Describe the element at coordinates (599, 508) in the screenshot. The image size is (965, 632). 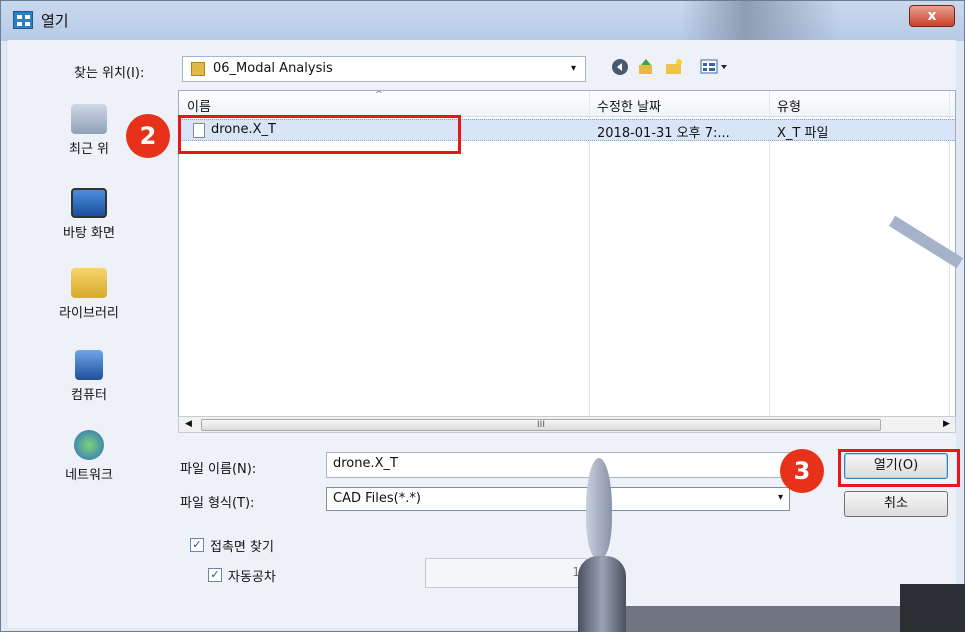
I see `drone-propeller-graphic` at that location.